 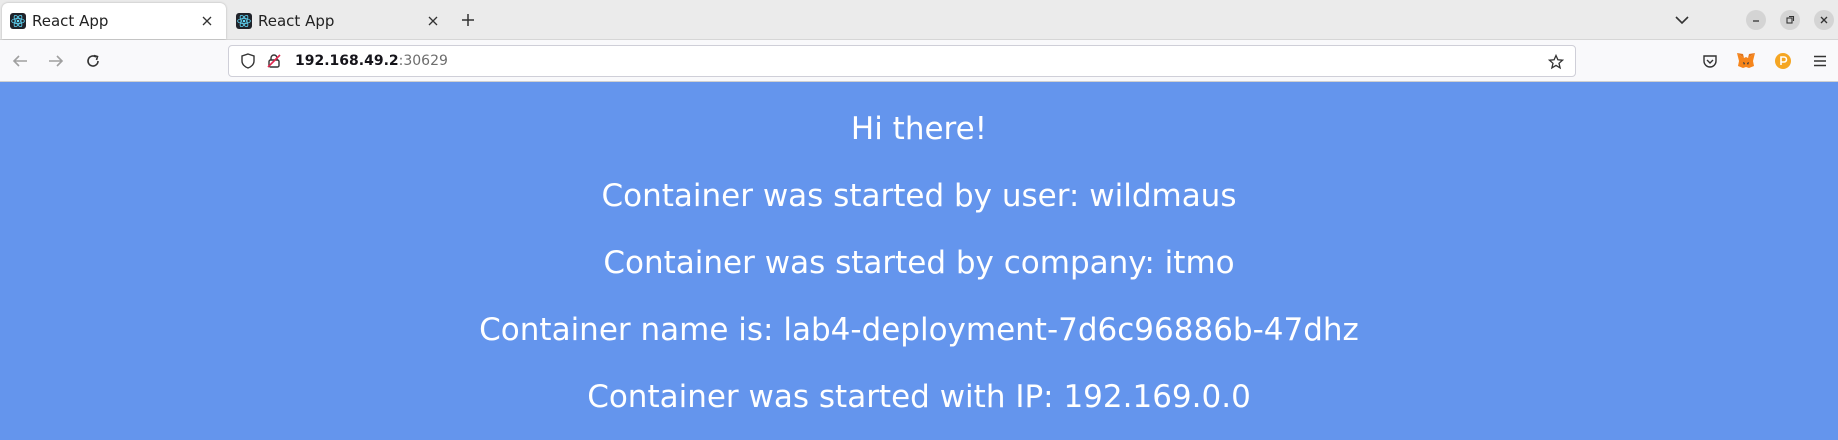 I want to click on back-button, so click(x=20, y=61).